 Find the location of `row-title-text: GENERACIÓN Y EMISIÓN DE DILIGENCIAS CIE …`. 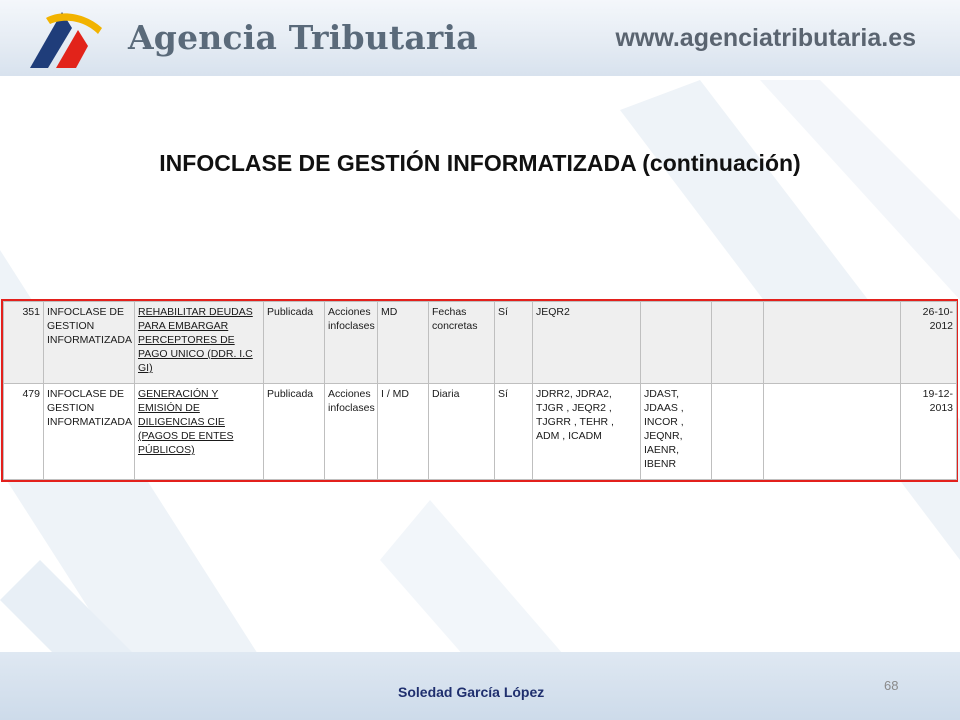

row-title-text: GENERACIÓN Y EMISIÓN DE DILIGENCIAS CIE … is located at coordinates (186, 422).